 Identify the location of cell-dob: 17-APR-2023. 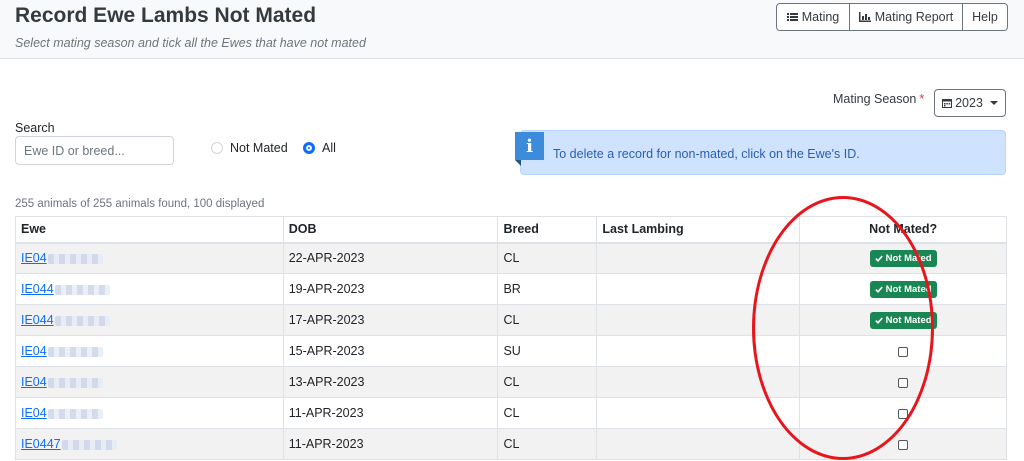
(390, 320).